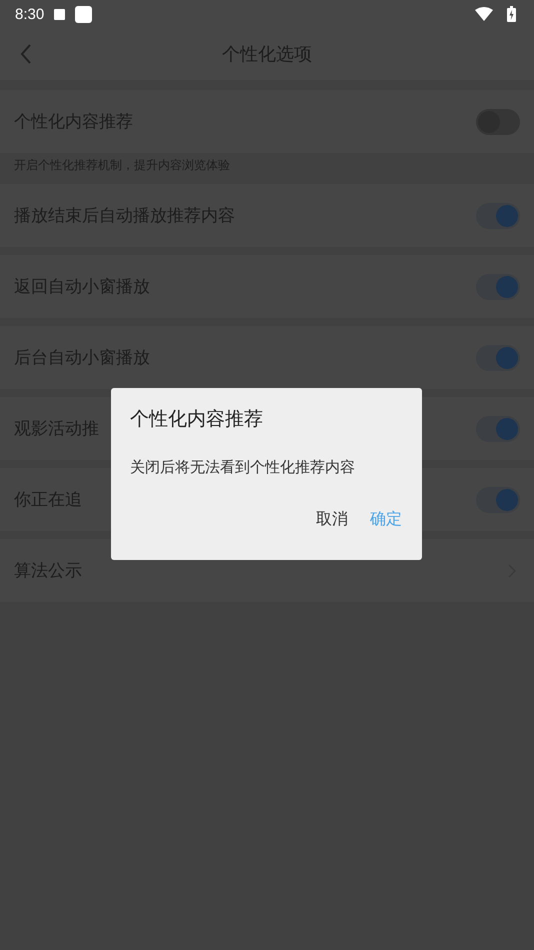 The height and width of the screenshot is (950, 534). What do you see at coordinates (332, 519) in the screenshot?
I see `cancel-button: 取消` at bounding box center [332, 519].